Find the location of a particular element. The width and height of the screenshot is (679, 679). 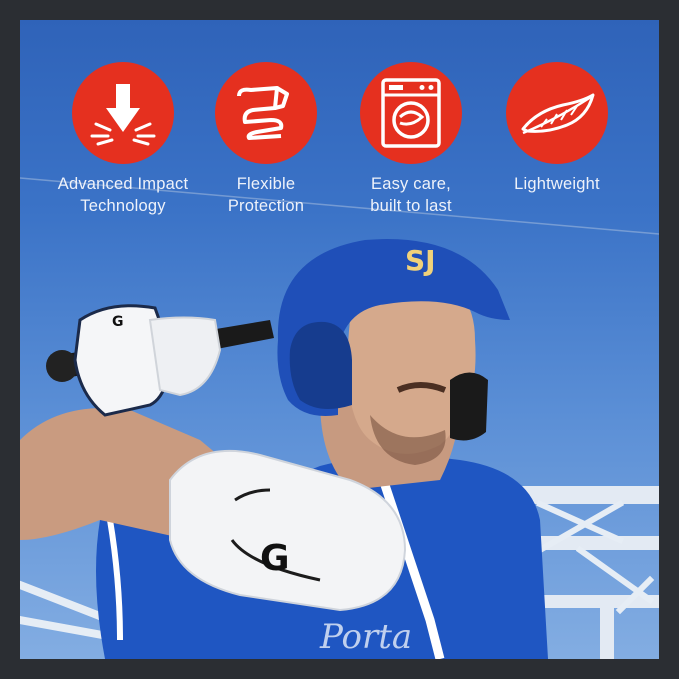

helmet-ear-flap is located at coordinates (320, 365).